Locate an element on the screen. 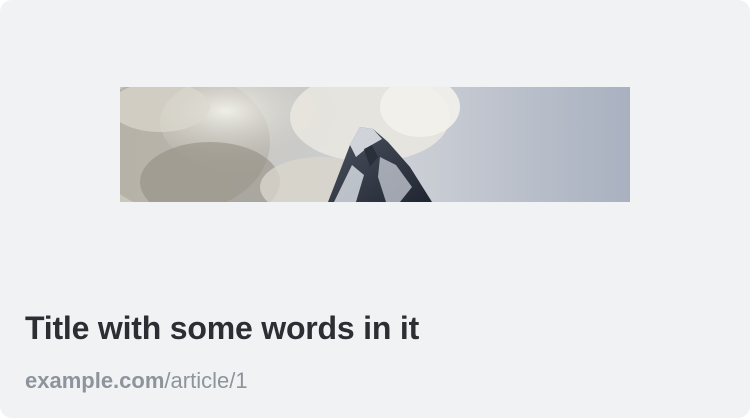 This screenshot has height=418, width=750. preview-url: example.com/article/1 is located at coordinates (375, 381).